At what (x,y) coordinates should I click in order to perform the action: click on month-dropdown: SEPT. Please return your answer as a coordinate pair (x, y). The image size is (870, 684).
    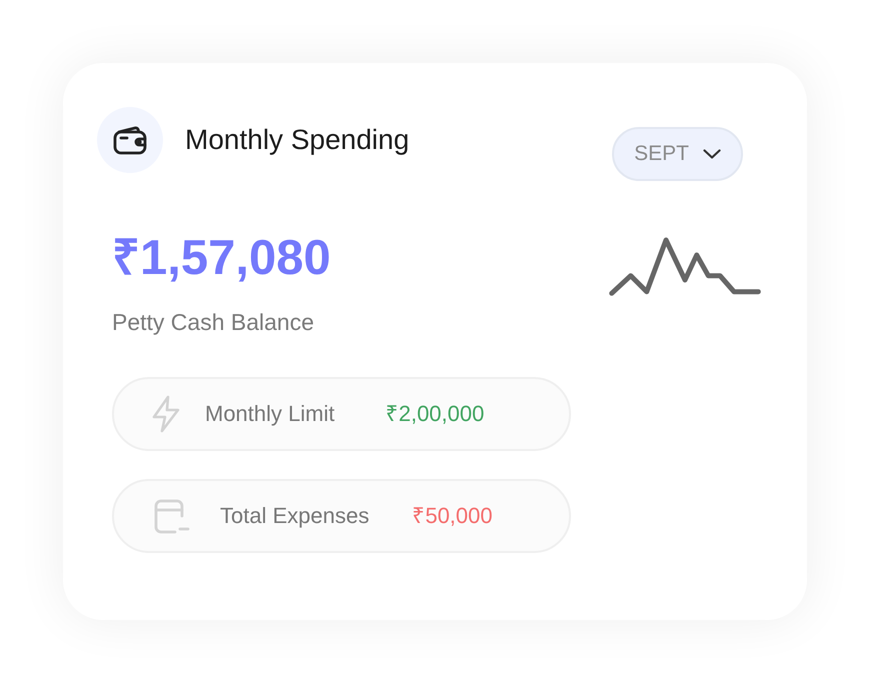
    Looking at the image, I should click on (677, 154).